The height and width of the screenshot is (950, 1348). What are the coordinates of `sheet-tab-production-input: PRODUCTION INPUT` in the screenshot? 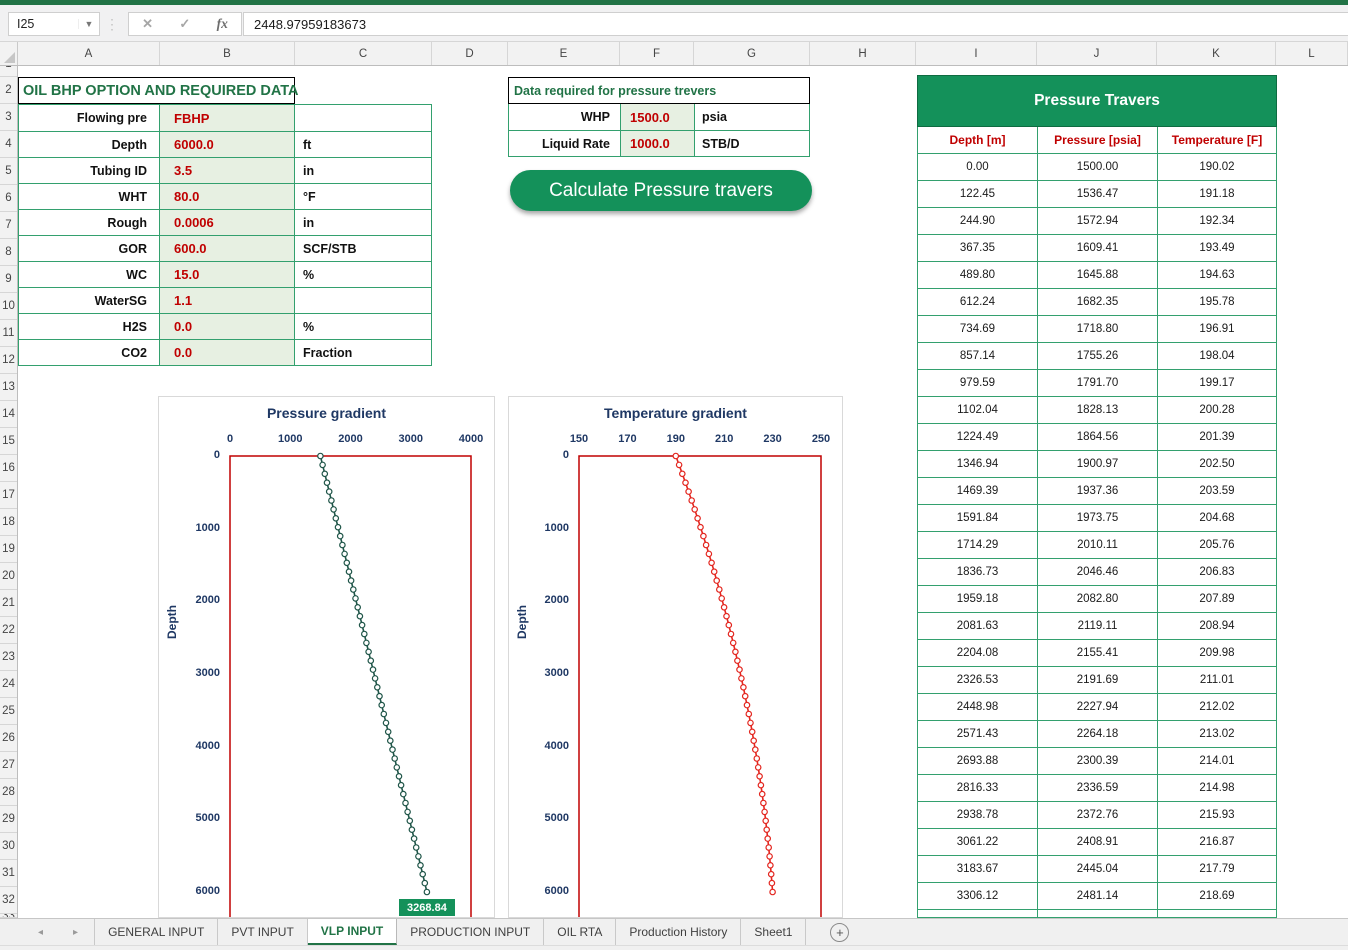 It's located at (471, 932).